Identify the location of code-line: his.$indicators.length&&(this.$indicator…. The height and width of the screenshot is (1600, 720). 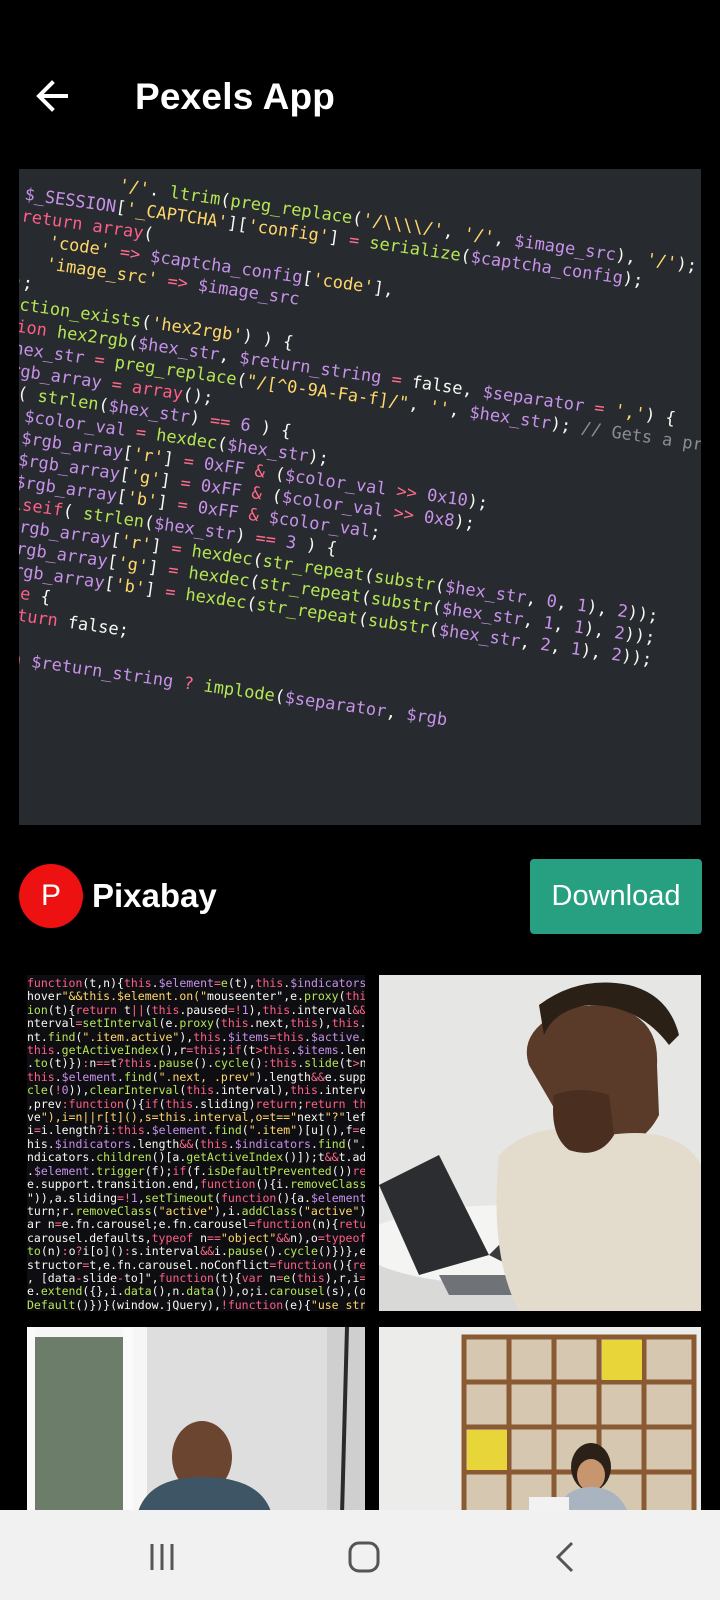
(196, 1143).